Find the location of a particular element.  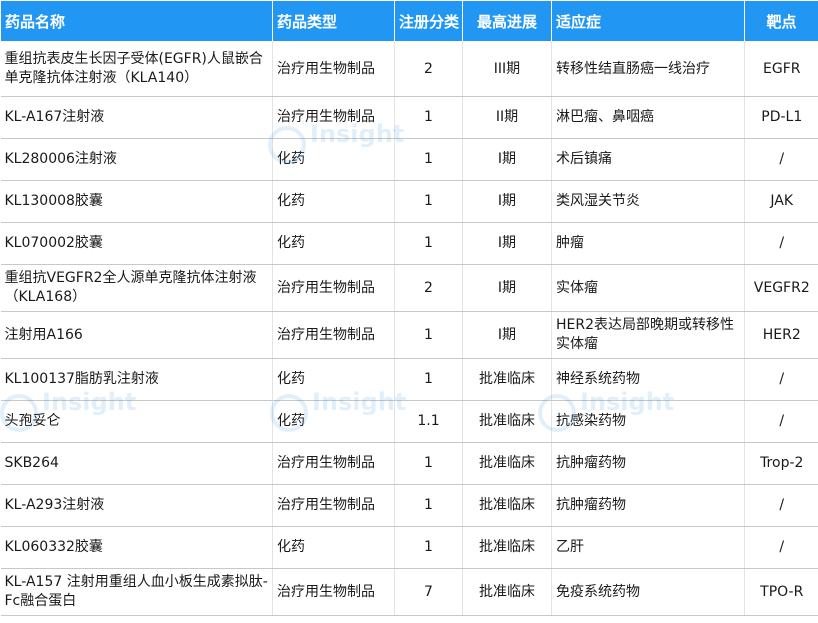

cell-target: TPO-R is located at coordinates (781, 592).